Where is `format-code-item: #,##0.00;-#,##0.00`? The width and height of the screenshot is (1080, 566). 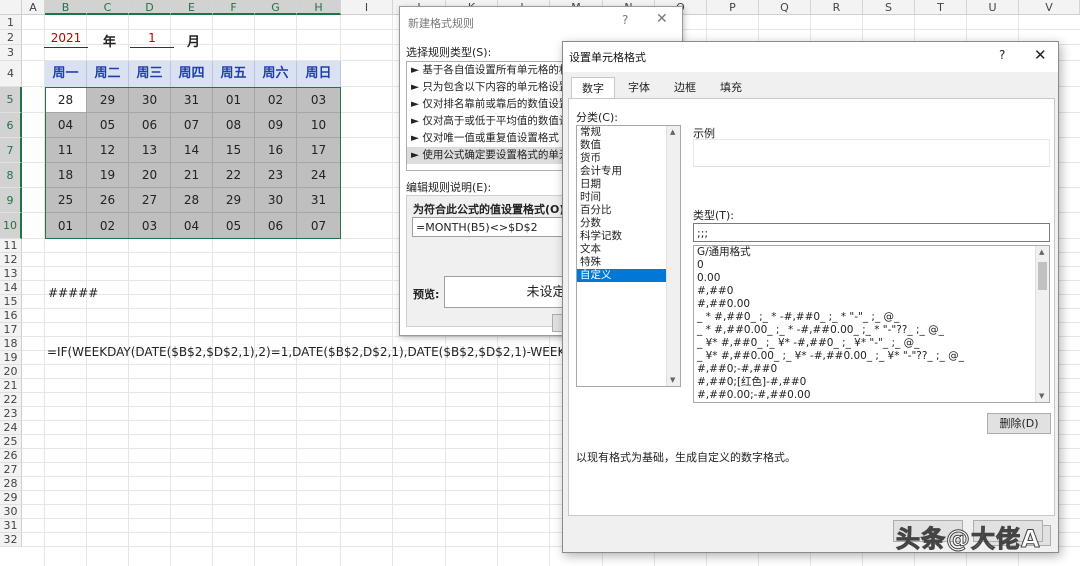
format-code-item: #,##0.00;-#,##0.00 is located at coordinates (871, 395).